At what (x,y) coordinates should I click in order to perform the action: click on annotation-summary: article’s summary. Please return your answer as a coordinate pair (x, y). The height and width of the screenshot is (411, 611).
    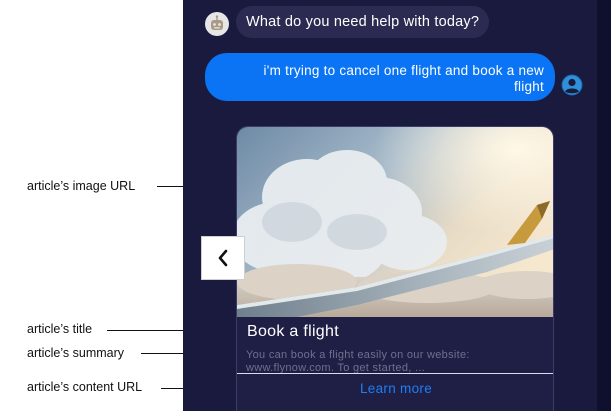
    Looking at the image, I should click on (62, 353).